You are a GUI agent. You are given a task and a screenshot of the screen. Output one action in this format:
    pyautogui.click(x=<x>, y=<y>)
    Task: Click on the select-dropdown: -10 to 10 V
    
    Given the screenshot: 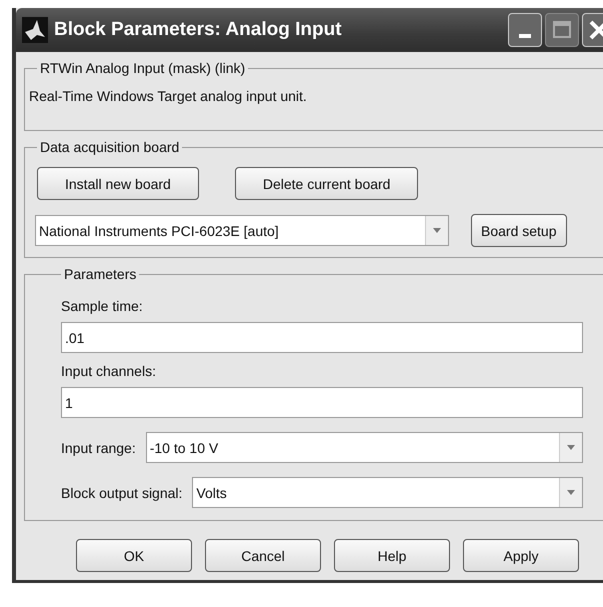 What is the action you would take?
    pyautogui.click(x=364, y=447)
    